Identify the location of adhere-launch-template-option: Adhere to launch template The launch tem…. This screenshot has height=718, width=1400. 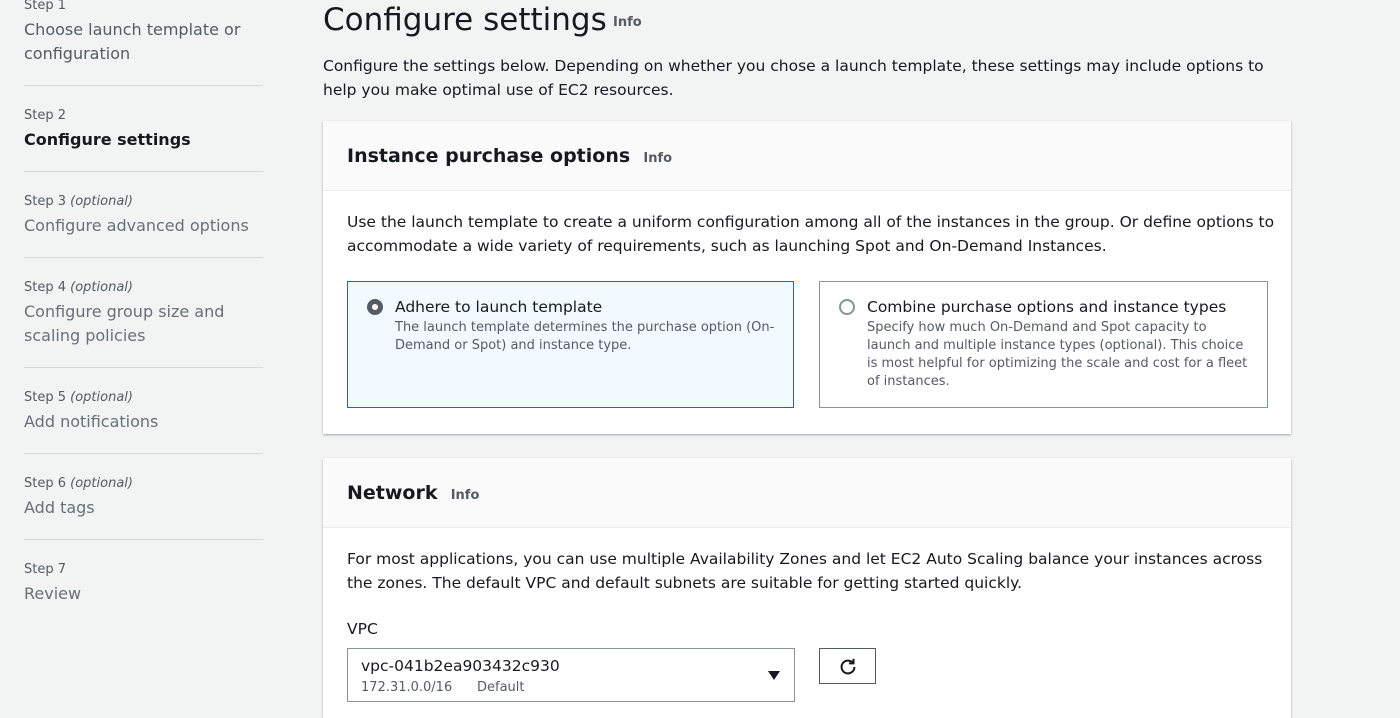
(570, 344).